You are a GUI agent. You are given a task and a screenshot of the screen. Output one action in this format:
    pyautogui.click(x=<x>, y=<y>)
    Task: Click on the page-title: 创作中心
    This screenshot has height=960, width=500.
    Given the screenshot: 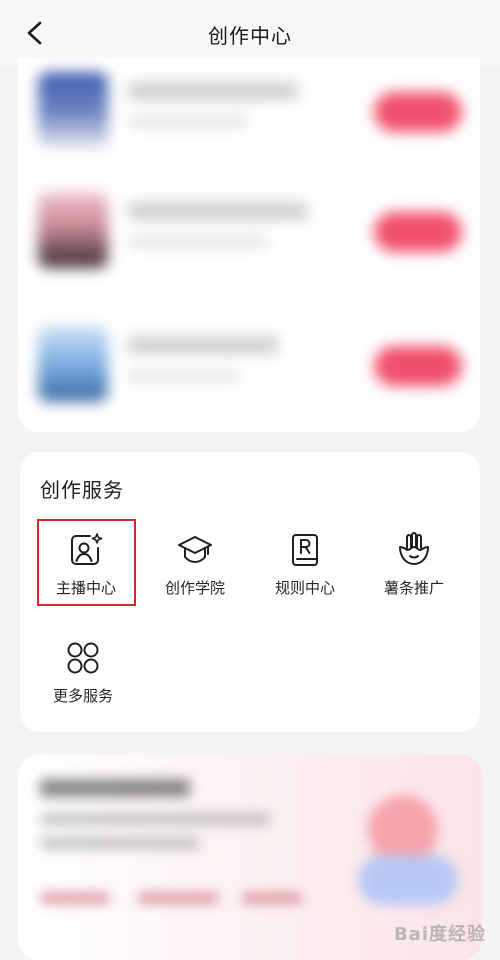 What is the action you would take?
    pyautogui.click(x=250, y=36)
    